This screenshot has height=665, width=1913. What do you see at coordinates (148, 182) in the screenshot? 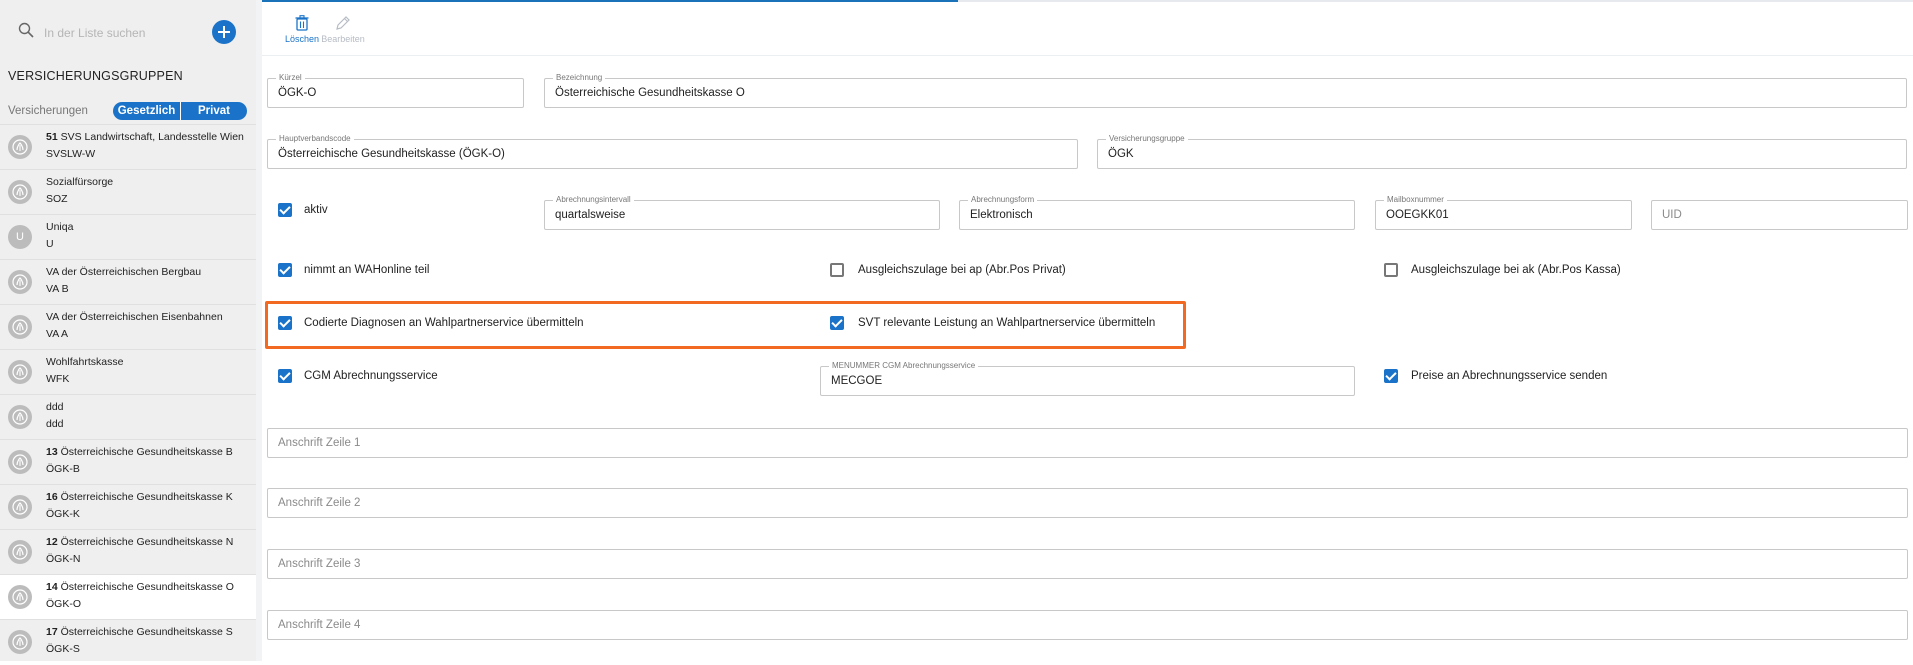
I see `list-item-name: Sozialfürsorge` at bounding box center [148, 182].